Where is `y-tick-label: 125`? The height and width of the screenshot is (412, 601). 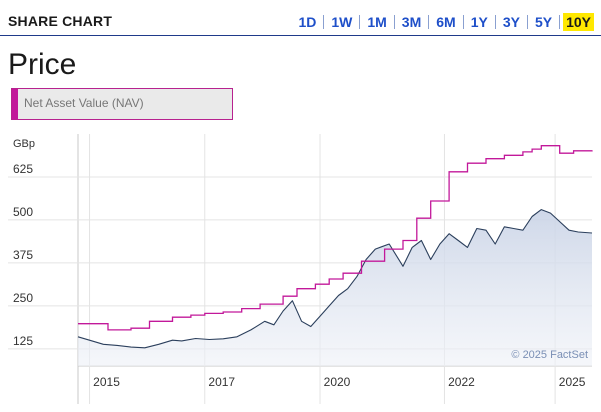 y-tick-label: 125 is located at coordinates (23, 341).